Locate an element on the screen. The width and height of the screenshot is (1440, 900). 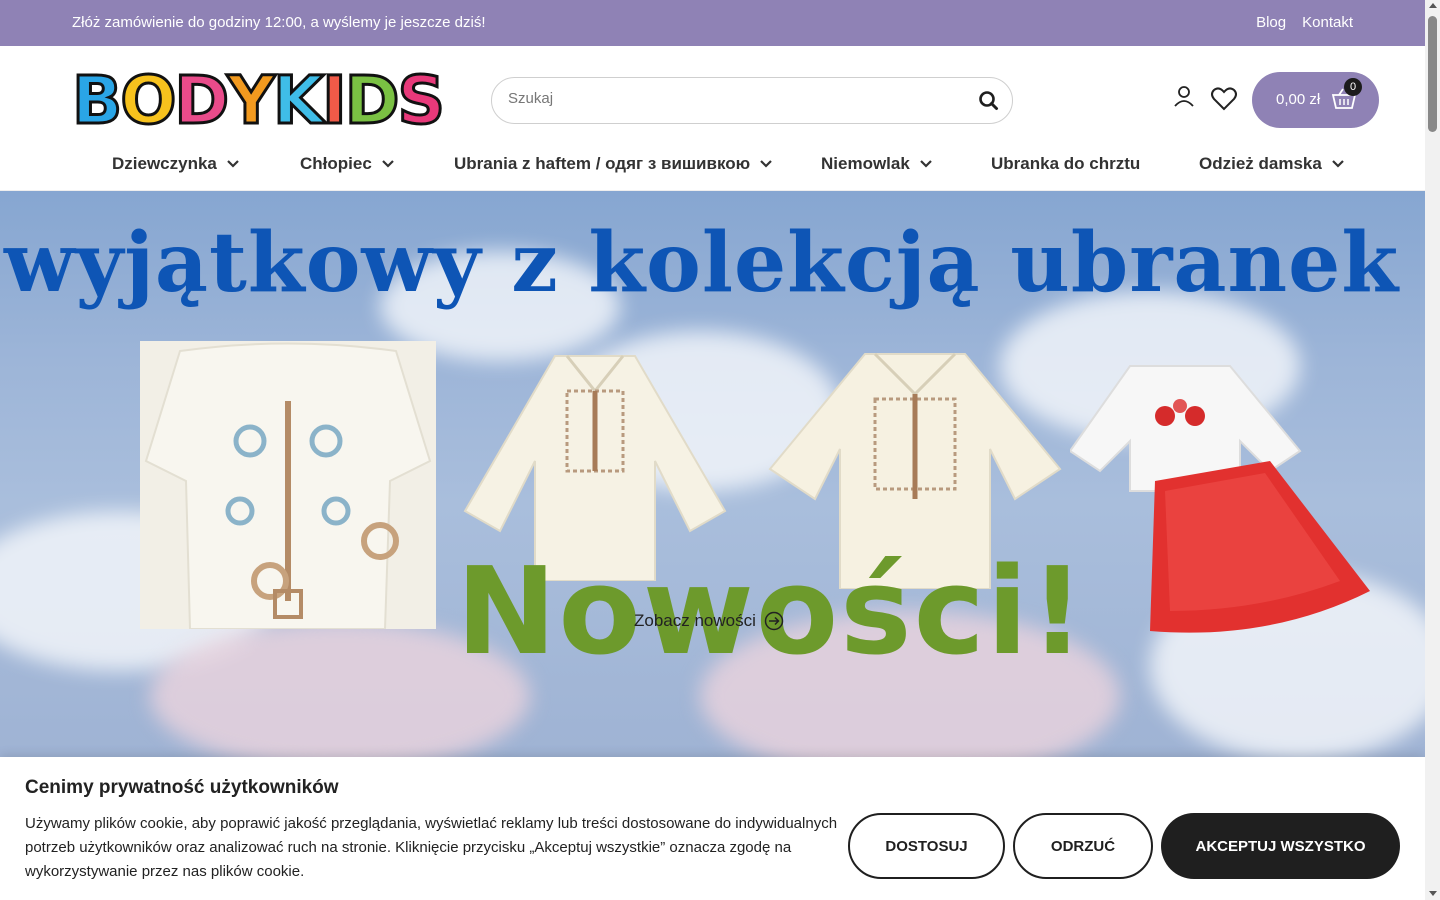
nav-item-chlopiec: Chłopiec is located at coordinates (347, 164).